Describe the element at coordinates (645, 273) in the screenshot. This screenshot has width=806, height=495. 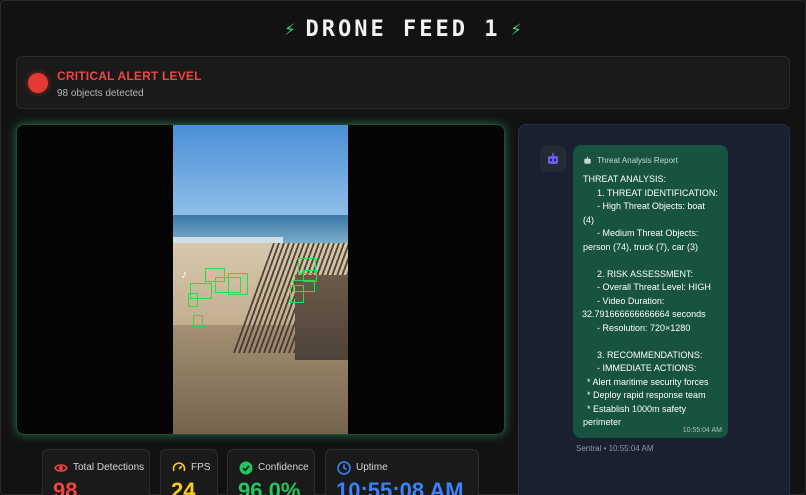
I see `message-line: 2. RISK ASSESSMENT:` at that location.